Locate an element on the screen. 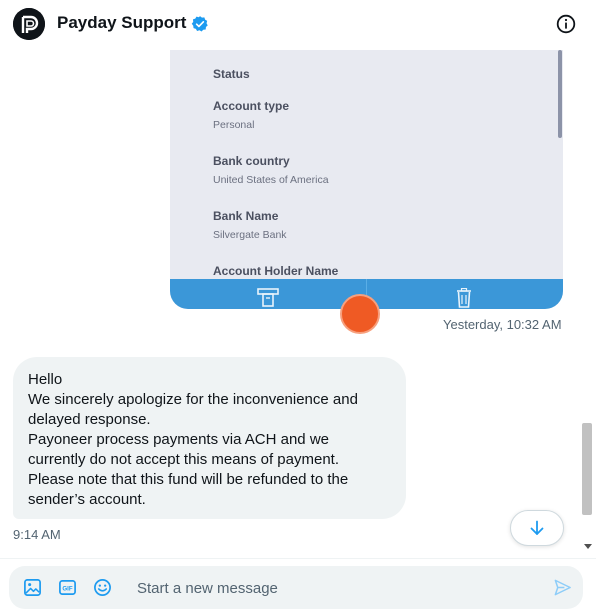 The height and width of the screenshot is (613, 596). payoneer-logo-icon is located at coordinates (29, 24).